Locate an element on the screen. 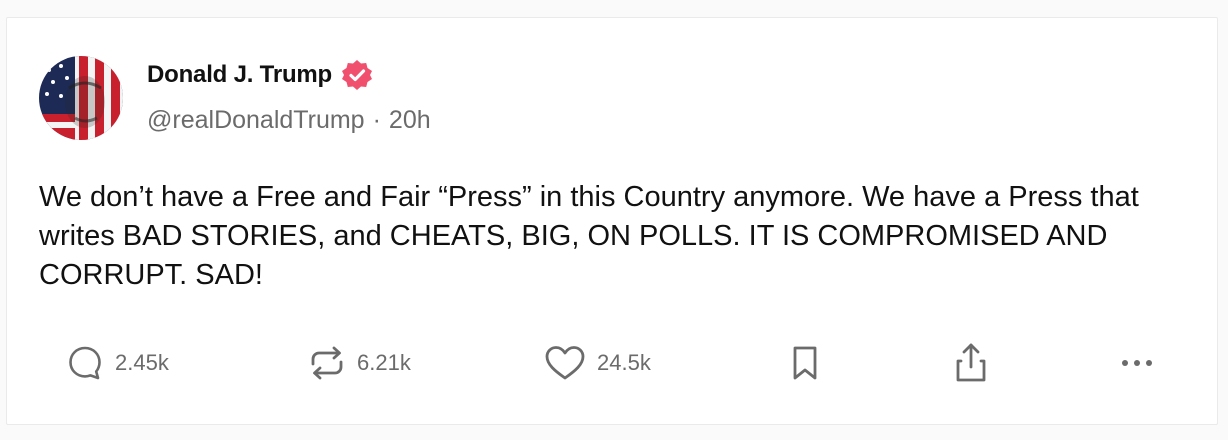  repost-button: 6.21k is located at coordinates (359, 363).